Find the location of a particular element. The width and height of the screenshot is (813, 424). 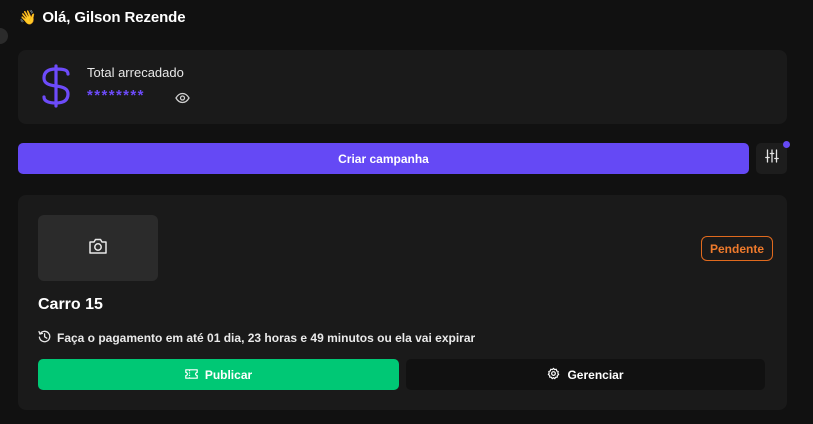

filter-active-indicator is located at coordinates (786, 144).